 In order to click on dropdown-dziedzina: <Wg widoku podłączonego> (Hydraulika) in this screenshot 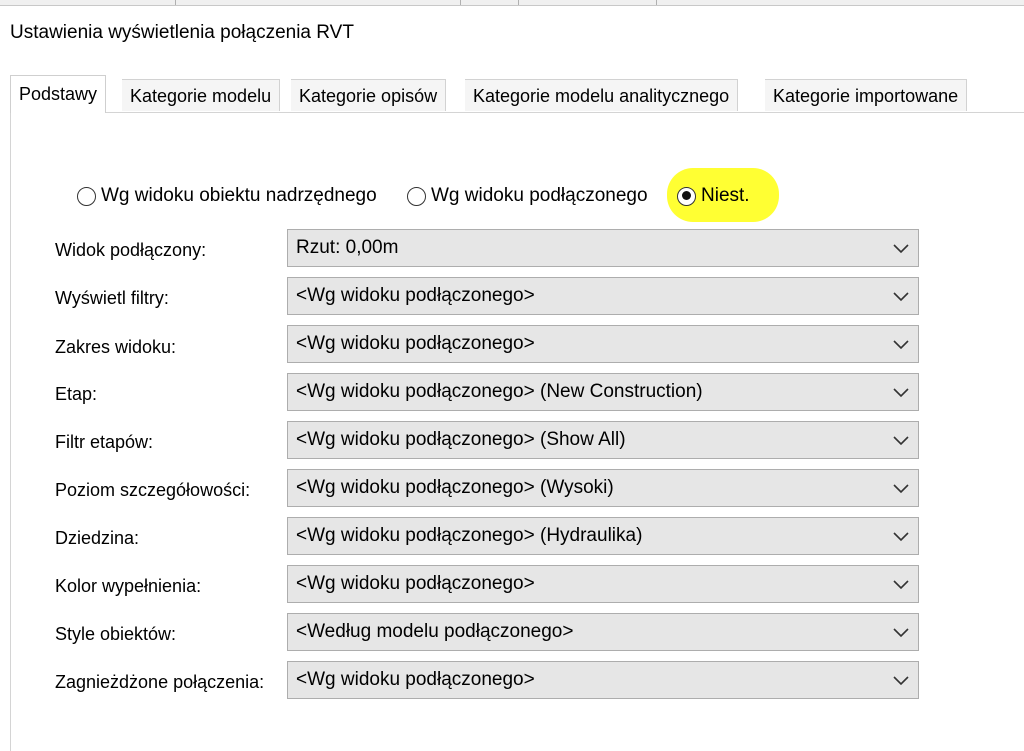, I will do `click(603, 536)`.